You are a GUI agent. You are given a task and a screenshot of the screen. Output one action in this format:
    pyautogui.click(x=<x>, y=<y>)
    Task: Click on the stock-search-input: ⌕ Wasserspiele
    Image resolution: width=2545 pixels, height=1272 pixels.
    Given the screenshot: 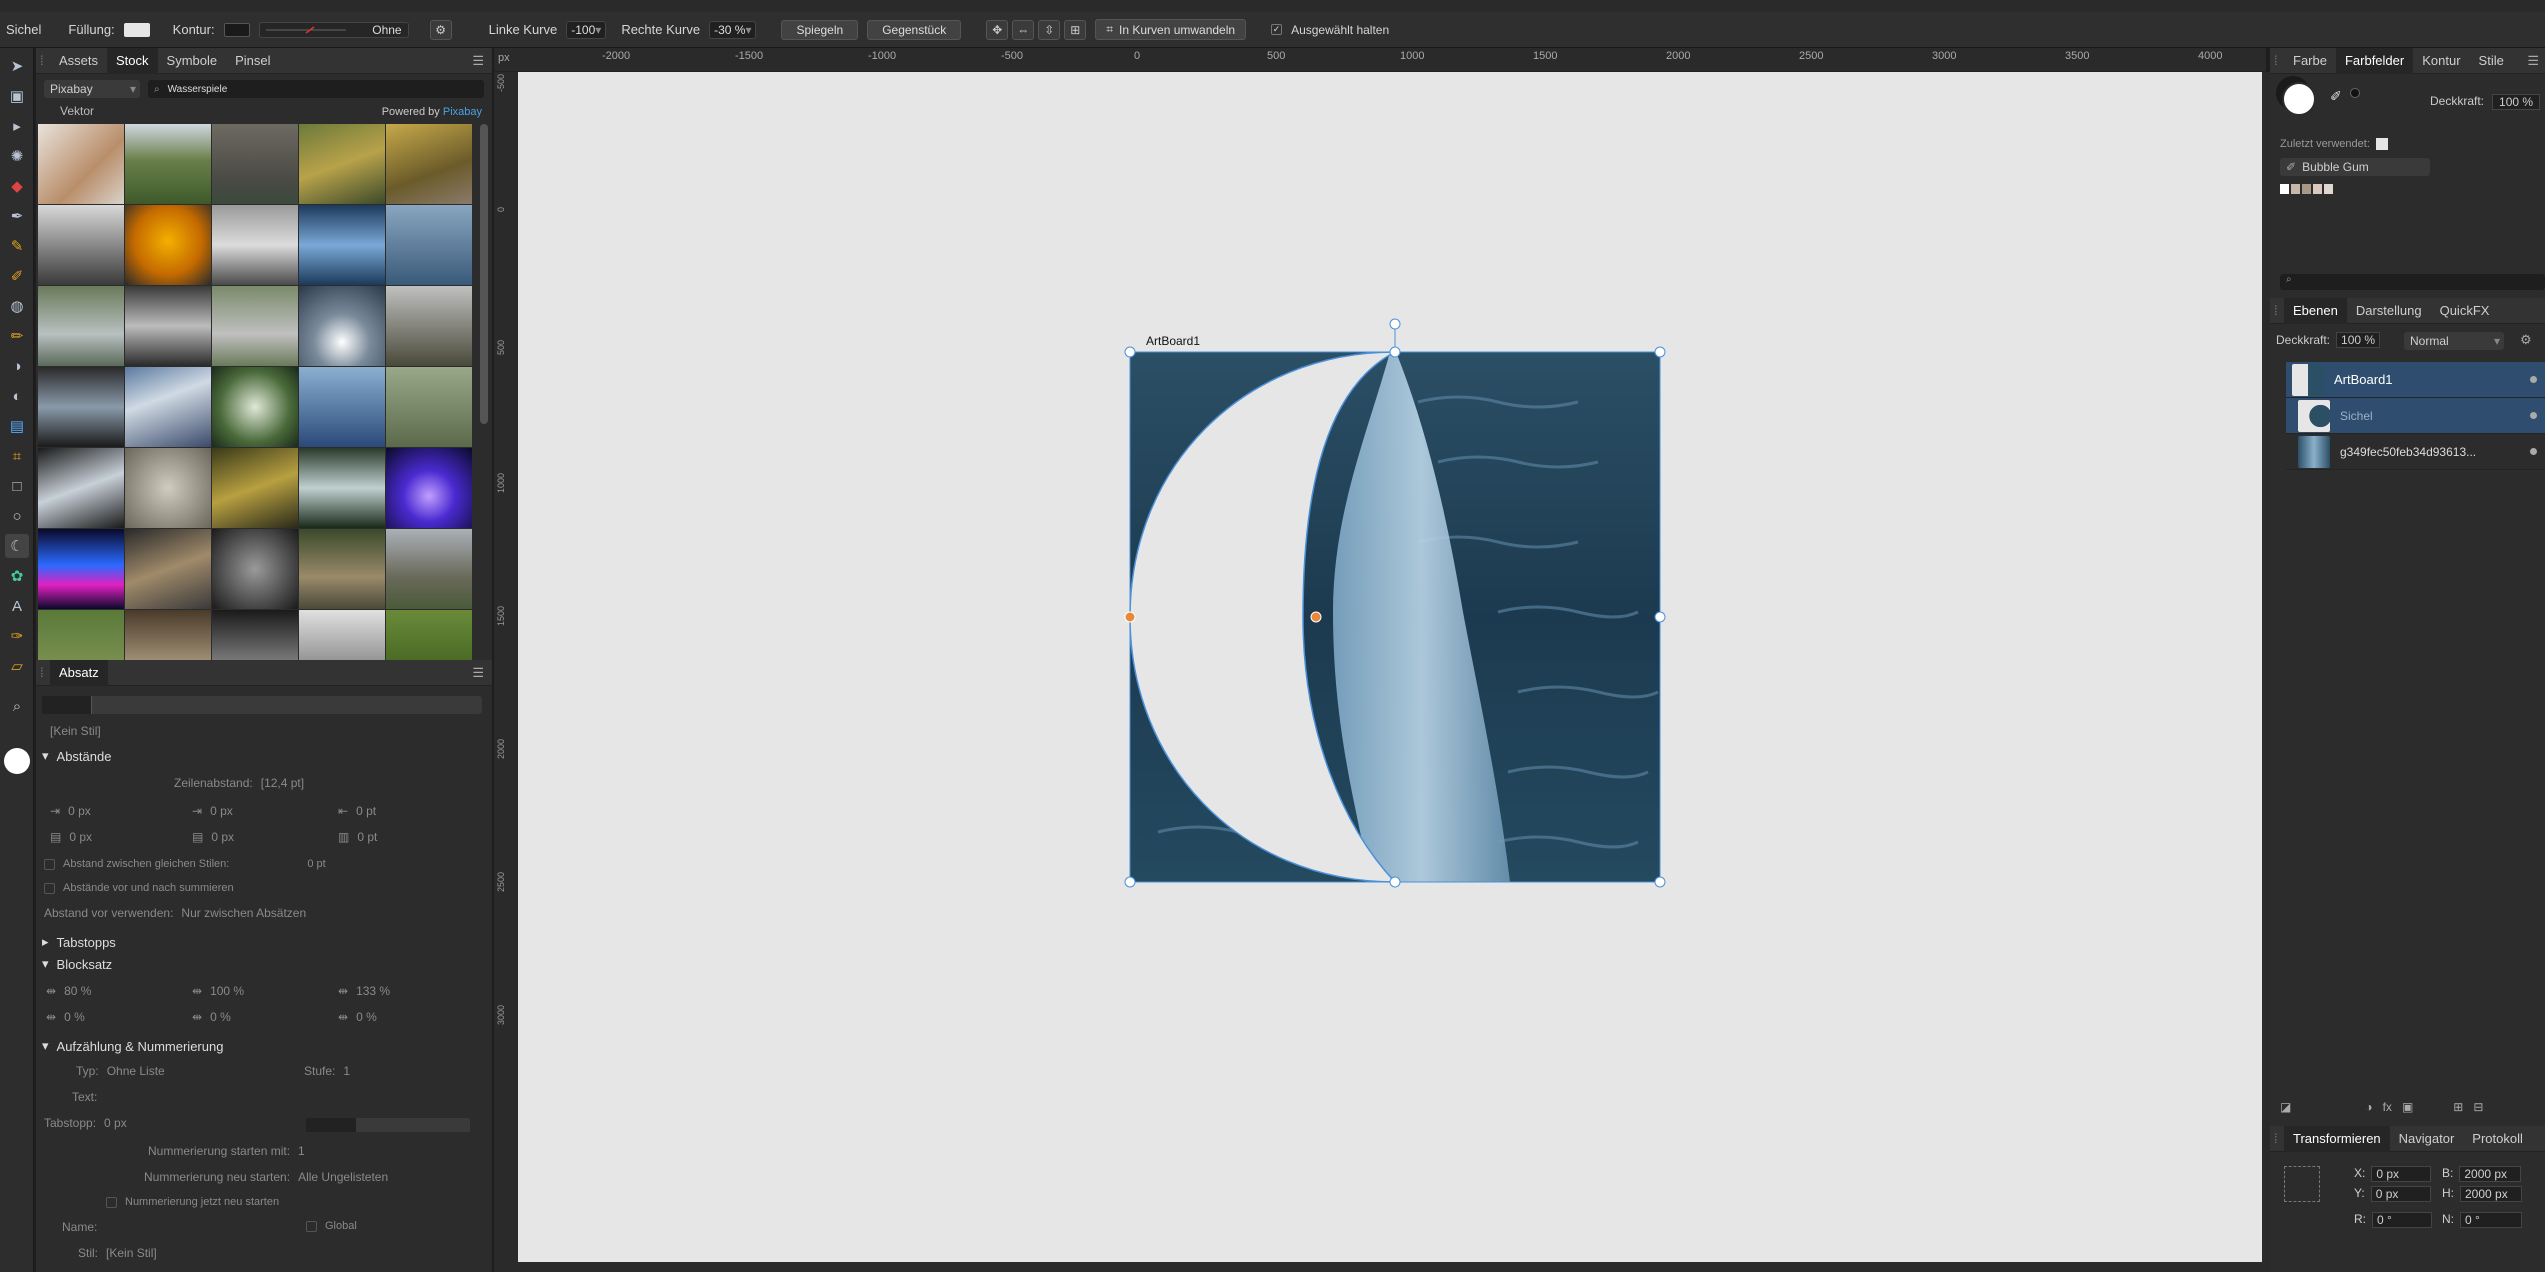 What is the action you would take?
    pyautogui.click(x=316, y=89)
    